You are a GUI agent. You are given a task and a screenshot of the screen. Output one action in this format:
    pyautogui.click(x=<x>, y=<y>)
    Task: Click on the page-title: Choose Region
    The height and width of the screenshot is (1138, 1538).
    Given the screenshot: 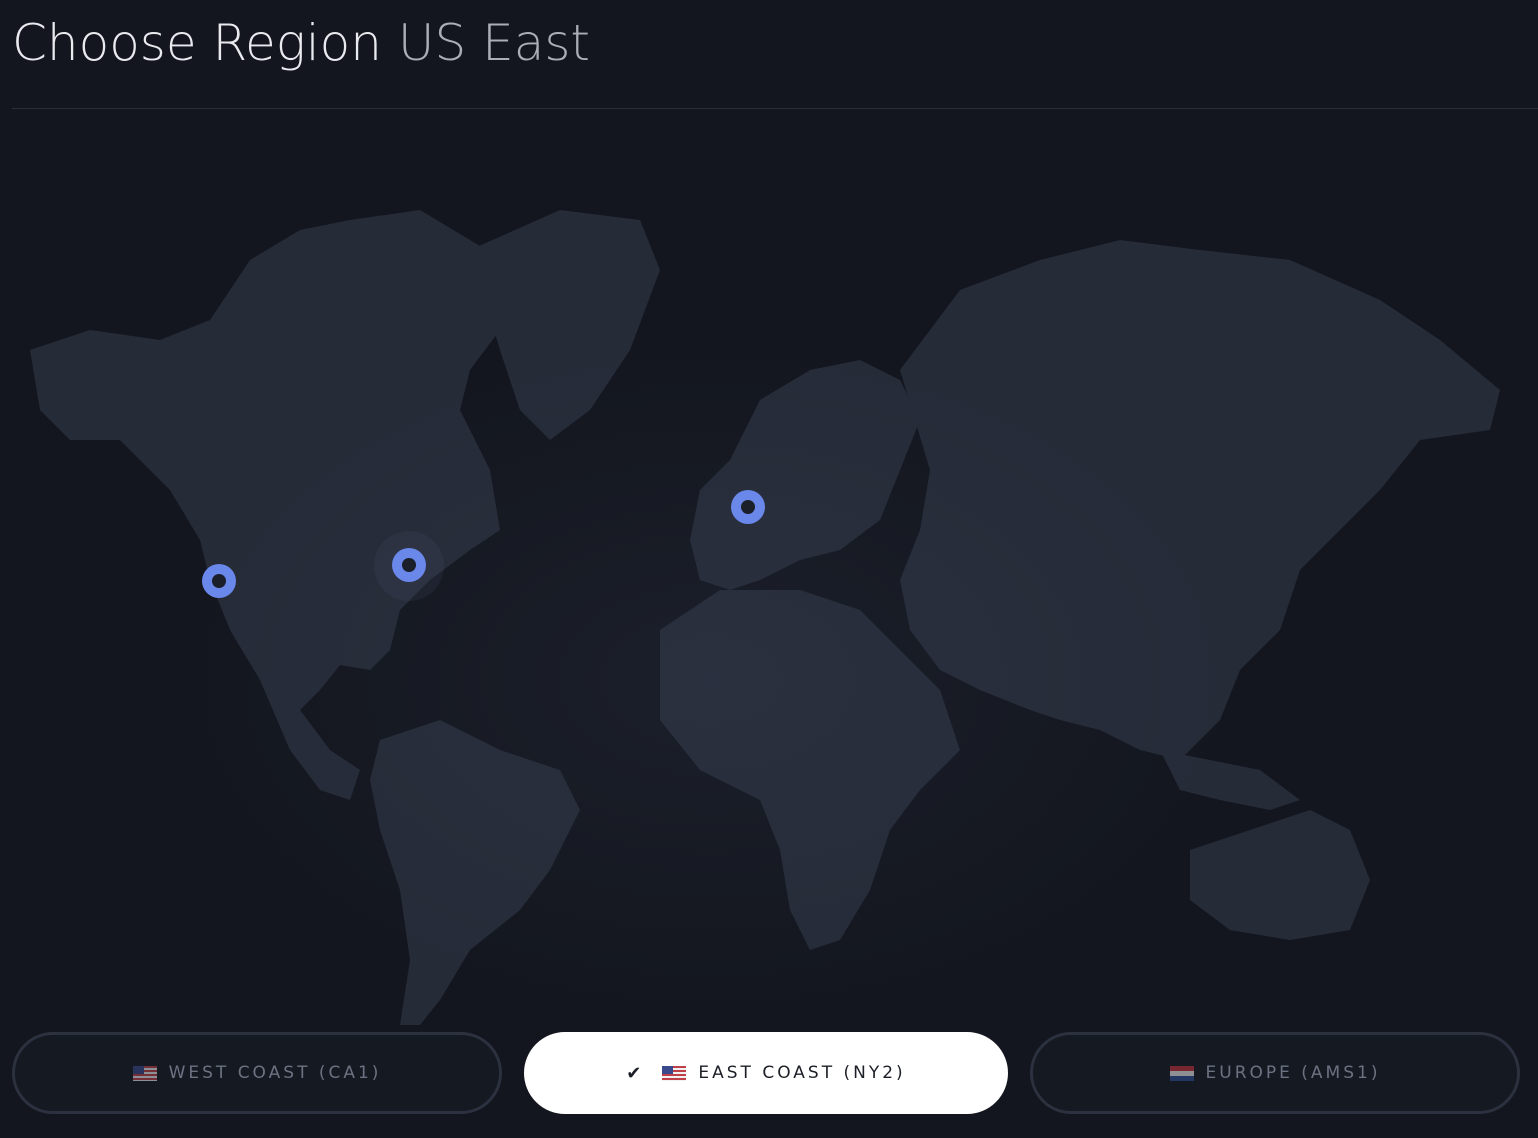 What is the action you would take?
    pyautogui.click(x=197, y=43)
    